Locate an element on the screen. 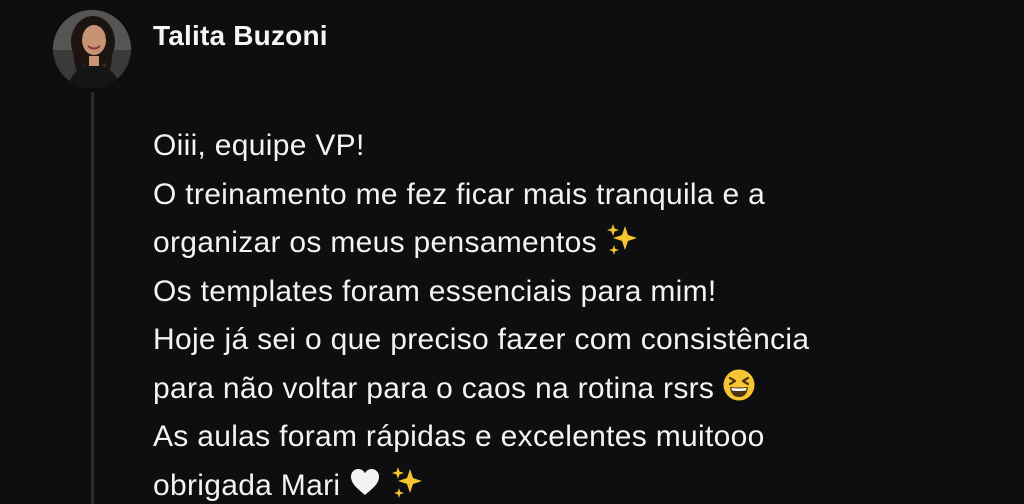 This screenshot has width=1024, height=504. avatar is located at coordinates (92, 49).